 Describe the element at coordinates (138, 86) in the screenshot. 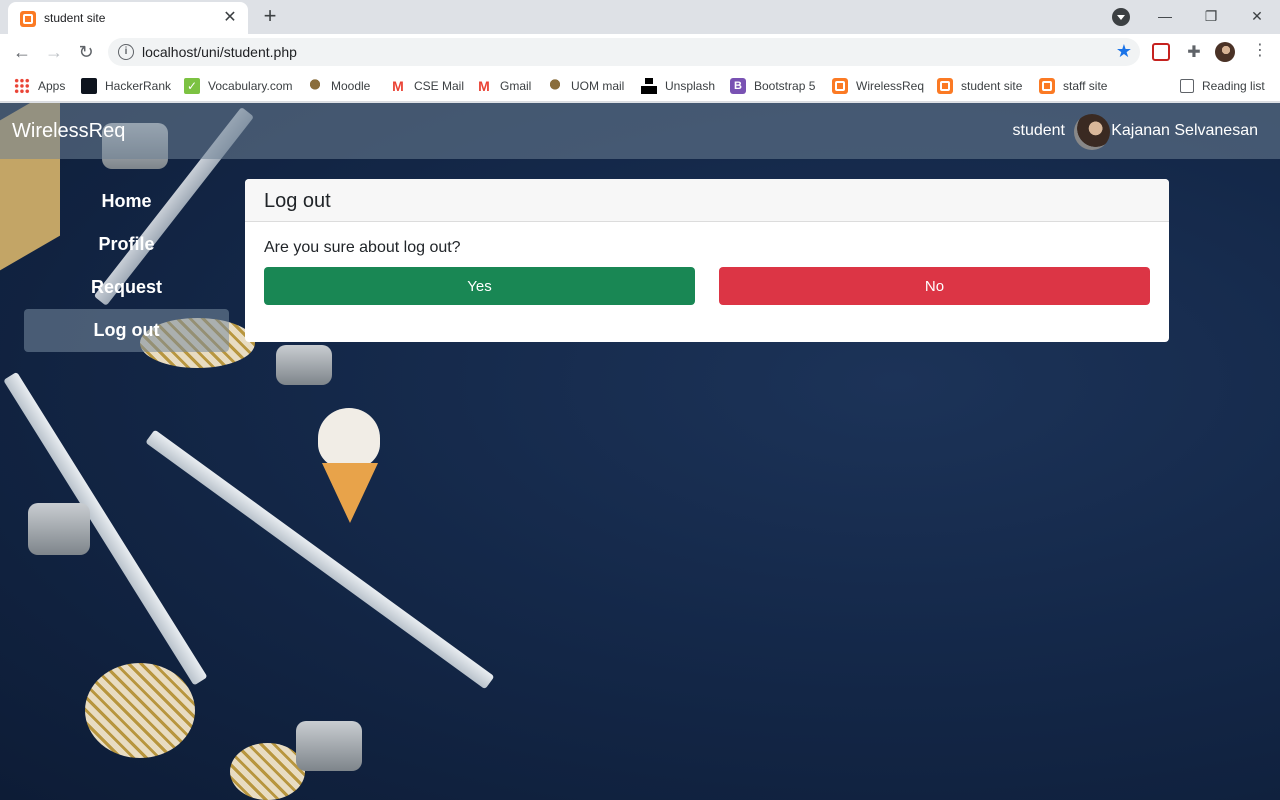

I see `bookmark-label: HackerRank` at that location.